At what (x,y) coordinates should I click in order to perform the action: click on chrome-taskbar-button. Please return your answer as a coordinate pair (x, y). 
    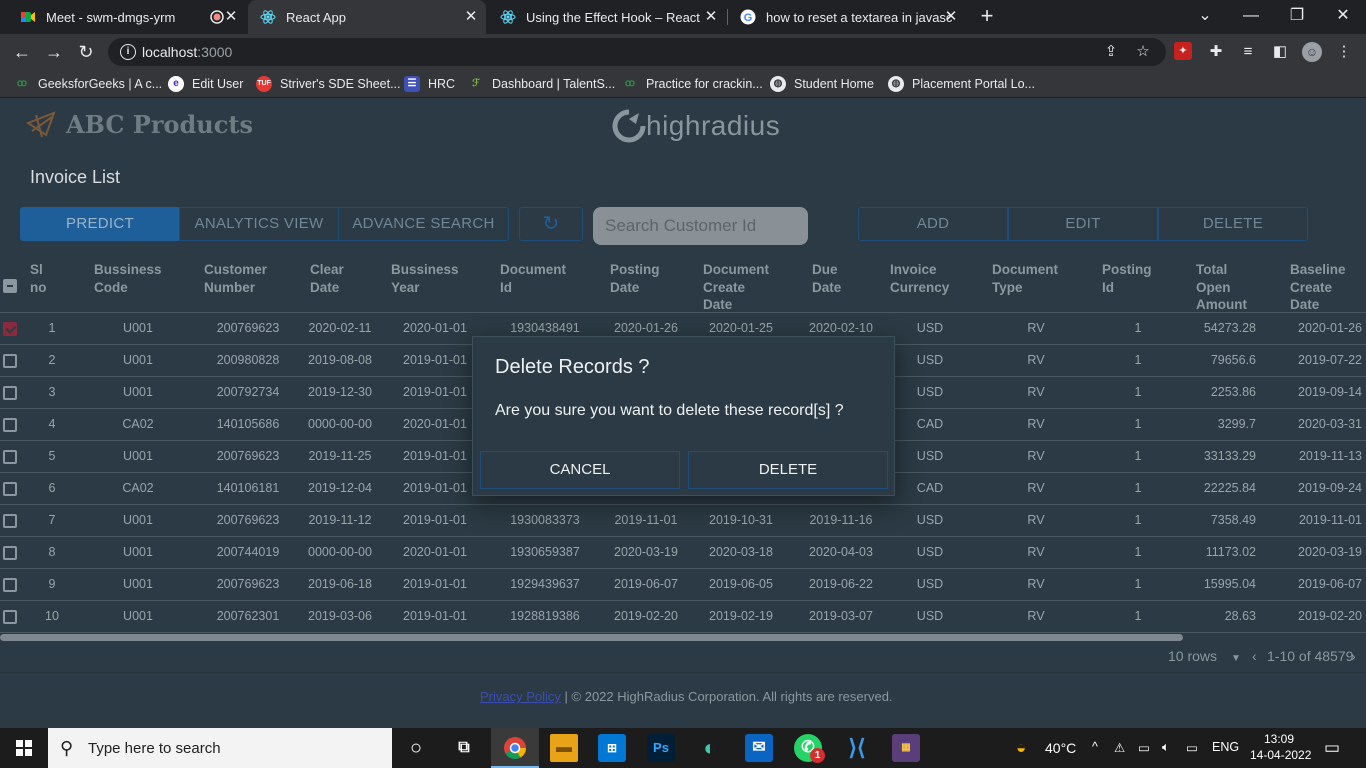
    Looking at the image, I should click on (515, 748).